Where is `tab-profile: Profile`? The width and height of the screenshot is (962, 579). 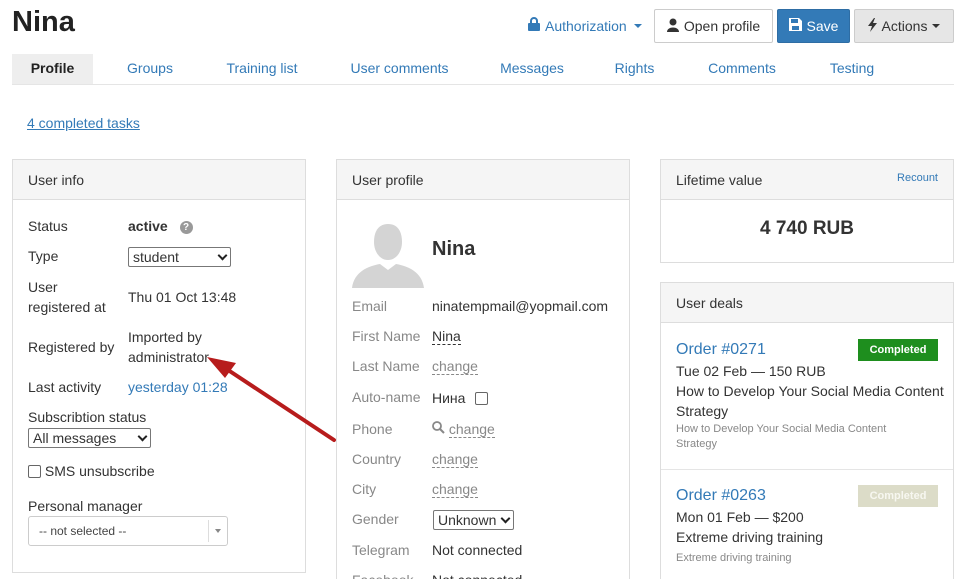
tab-profile: Profile is located at coordinates (52, 69).